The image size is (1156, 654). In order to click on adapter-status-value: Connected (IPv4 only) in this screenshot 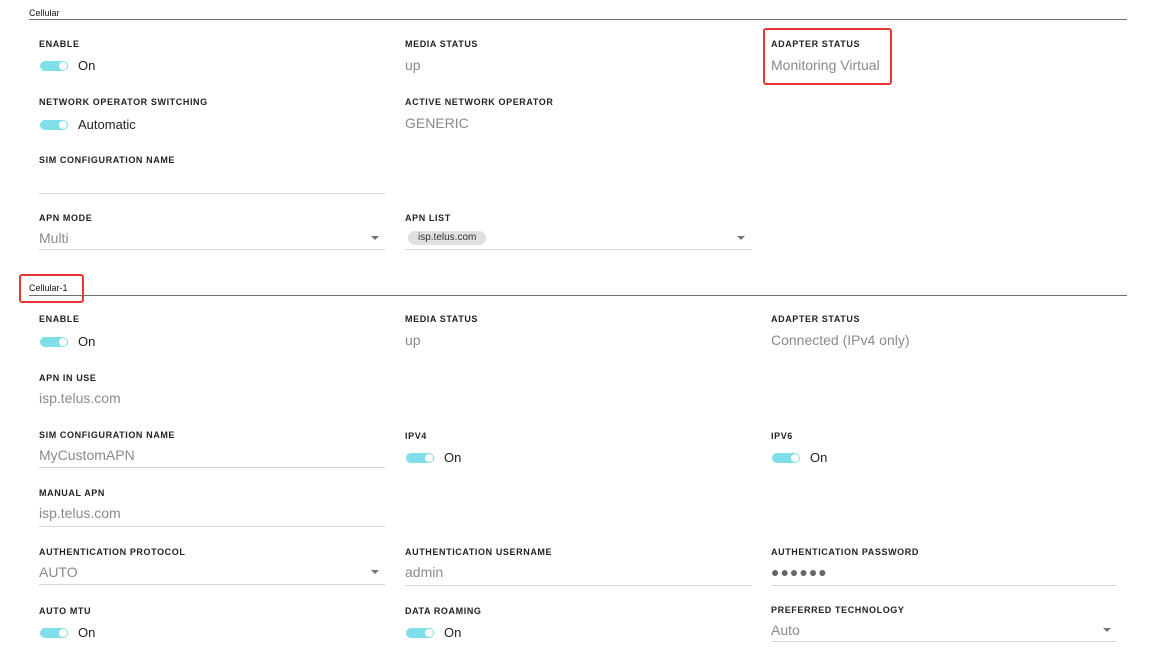, I will do `click(840, 340)`.